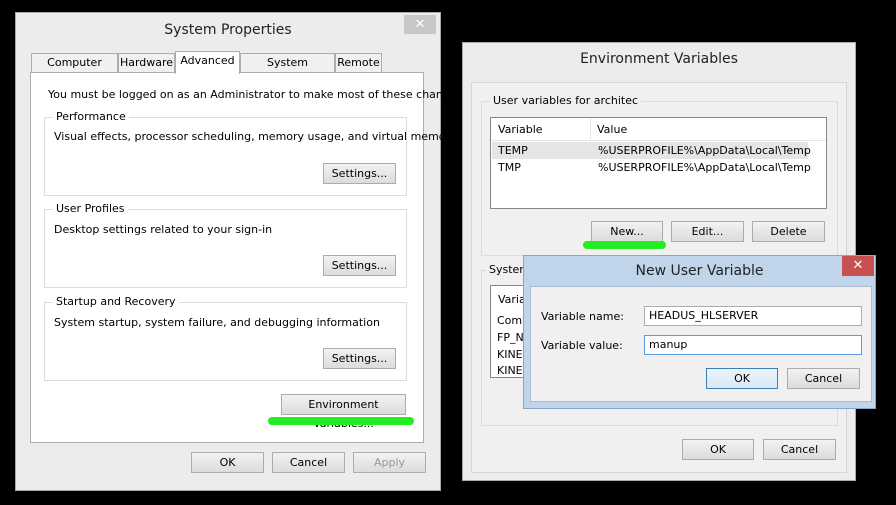 The height and width of the screenshot is (505, 896). Describe the element at coordinates (513, 150) in the screenshot. I see `variable-name: TEMP` at that location.